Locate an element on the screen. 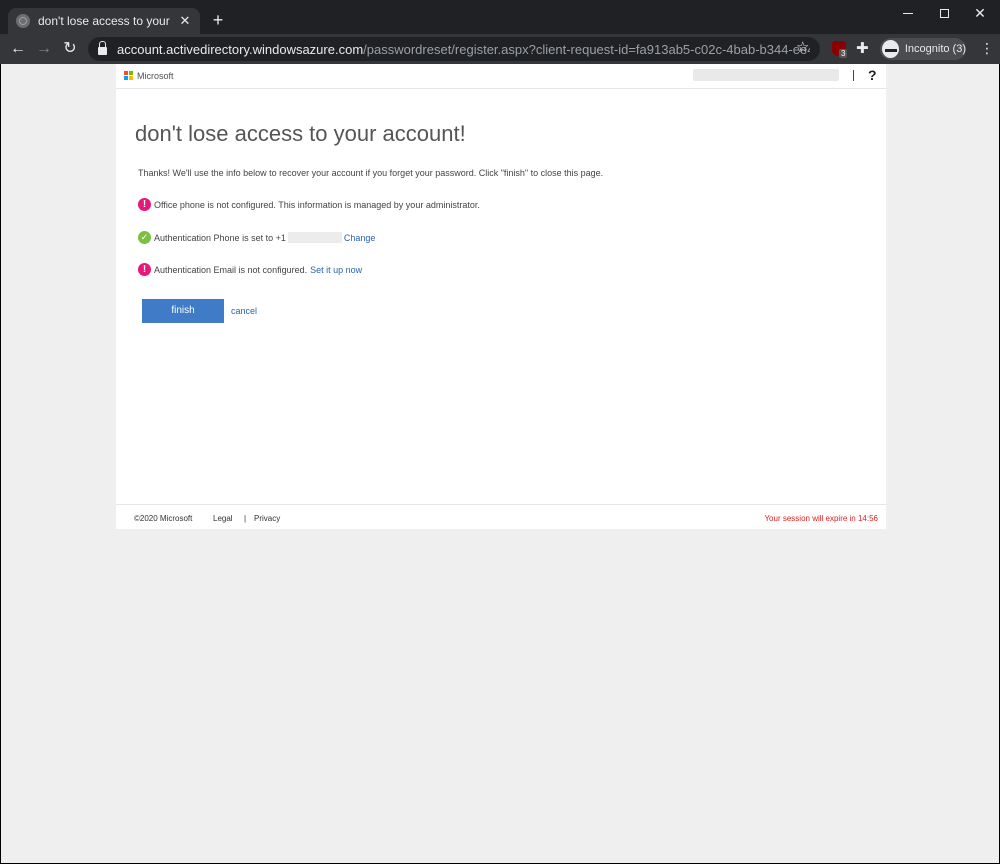 The height and width of the screenshot is (864, 1000). help-icon: ? is located at coordinates (872, 75).